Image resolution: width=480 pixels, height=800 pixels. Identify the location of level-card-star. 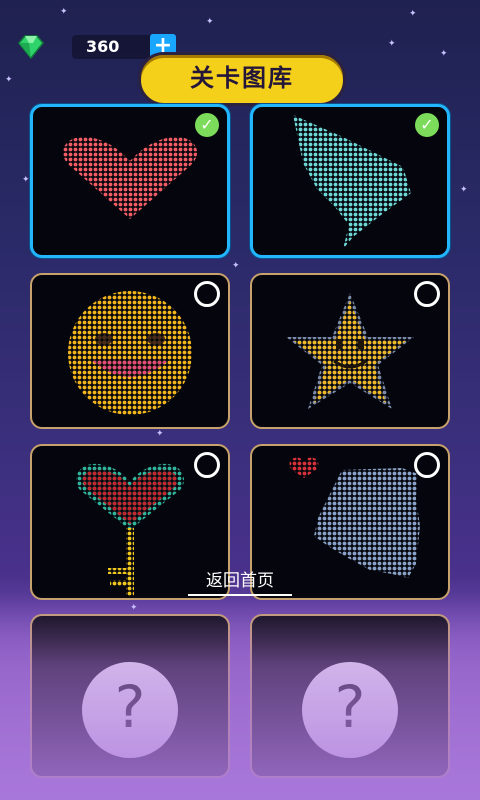
(350, 351).